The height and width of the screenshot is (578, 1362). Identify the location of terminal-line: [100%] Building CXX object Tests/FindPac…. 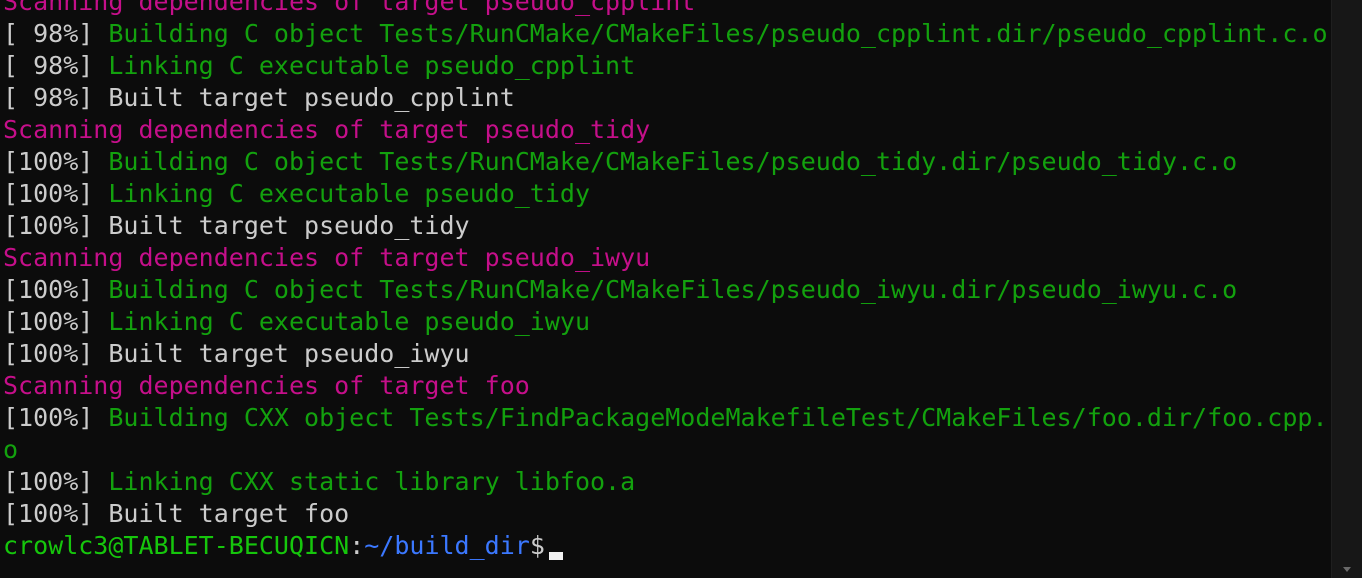
(666, 418).